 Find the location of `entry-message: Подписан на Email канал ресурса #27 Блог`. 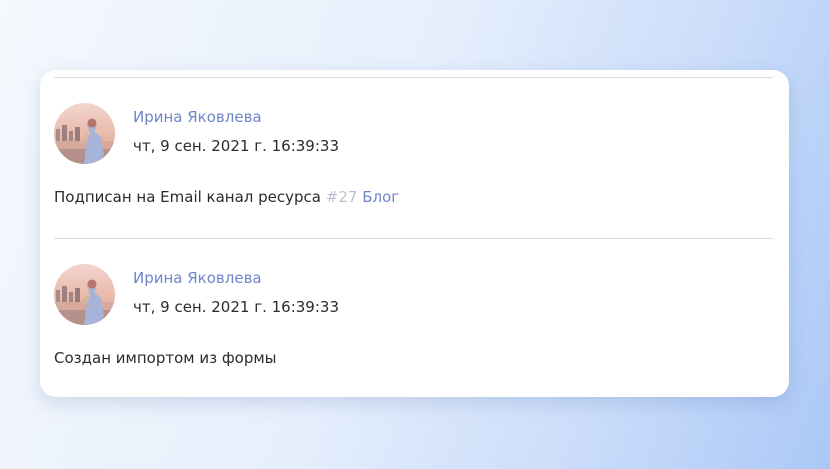

entry-message: Подписан на Email канал ресурса #27 Блог is located at coordinates (226, 197).